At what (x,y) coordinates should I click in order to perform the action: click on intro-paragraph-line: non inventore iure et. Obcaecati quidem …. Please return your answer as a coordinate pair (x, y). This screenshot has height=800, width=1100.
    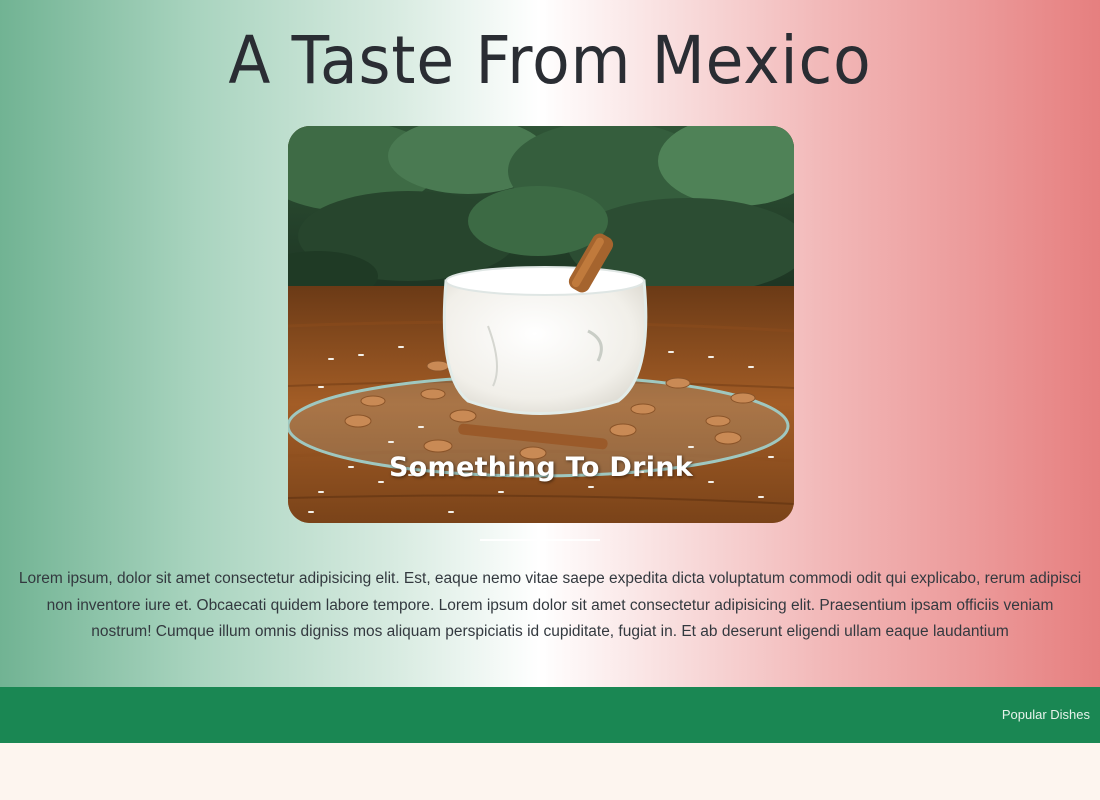
    Looking at the image, I should click on (550, 605).